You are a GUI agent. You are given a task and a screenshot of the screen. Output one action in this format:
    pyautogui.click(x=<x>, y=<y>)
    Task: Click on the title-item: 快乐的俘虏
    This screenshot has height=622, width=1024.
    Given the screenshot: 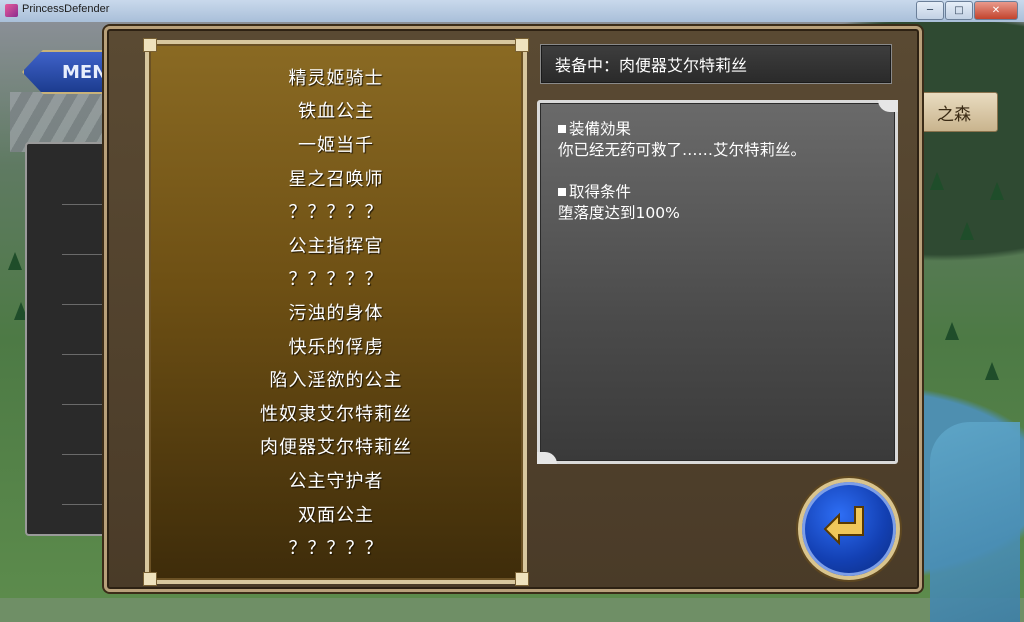 What is the action you would take?
    pyautogui.click(x=336, y=346)
    